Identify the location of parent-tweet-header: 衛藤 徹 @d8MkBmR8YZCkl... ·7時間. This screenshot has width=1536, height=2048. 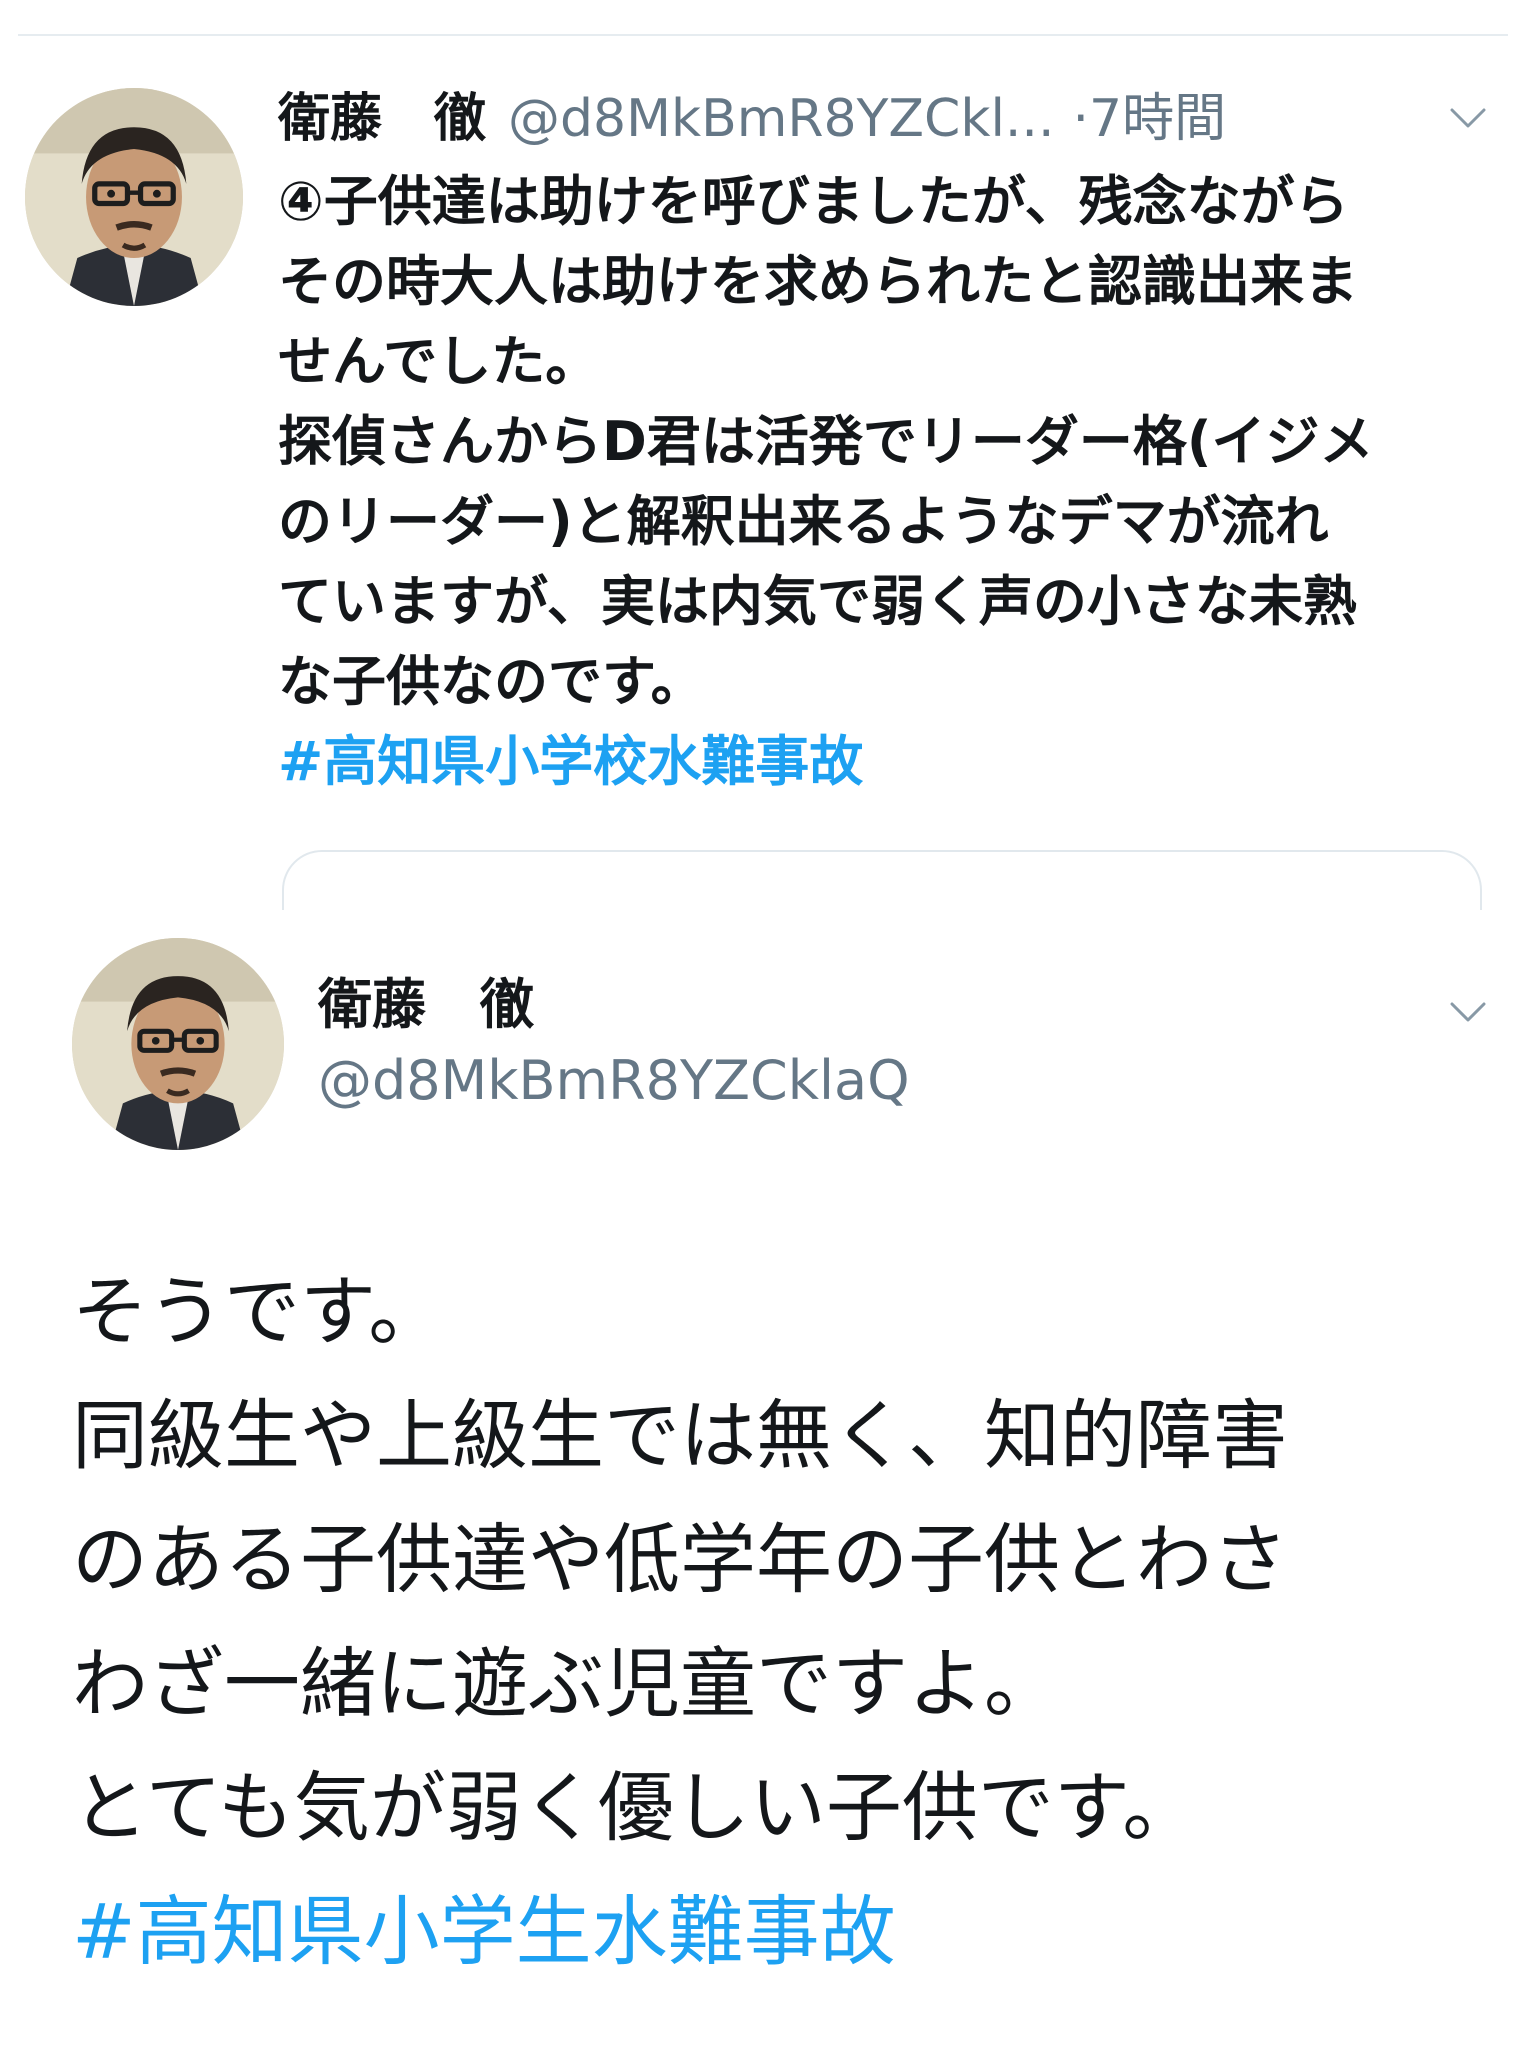
(848, 119).